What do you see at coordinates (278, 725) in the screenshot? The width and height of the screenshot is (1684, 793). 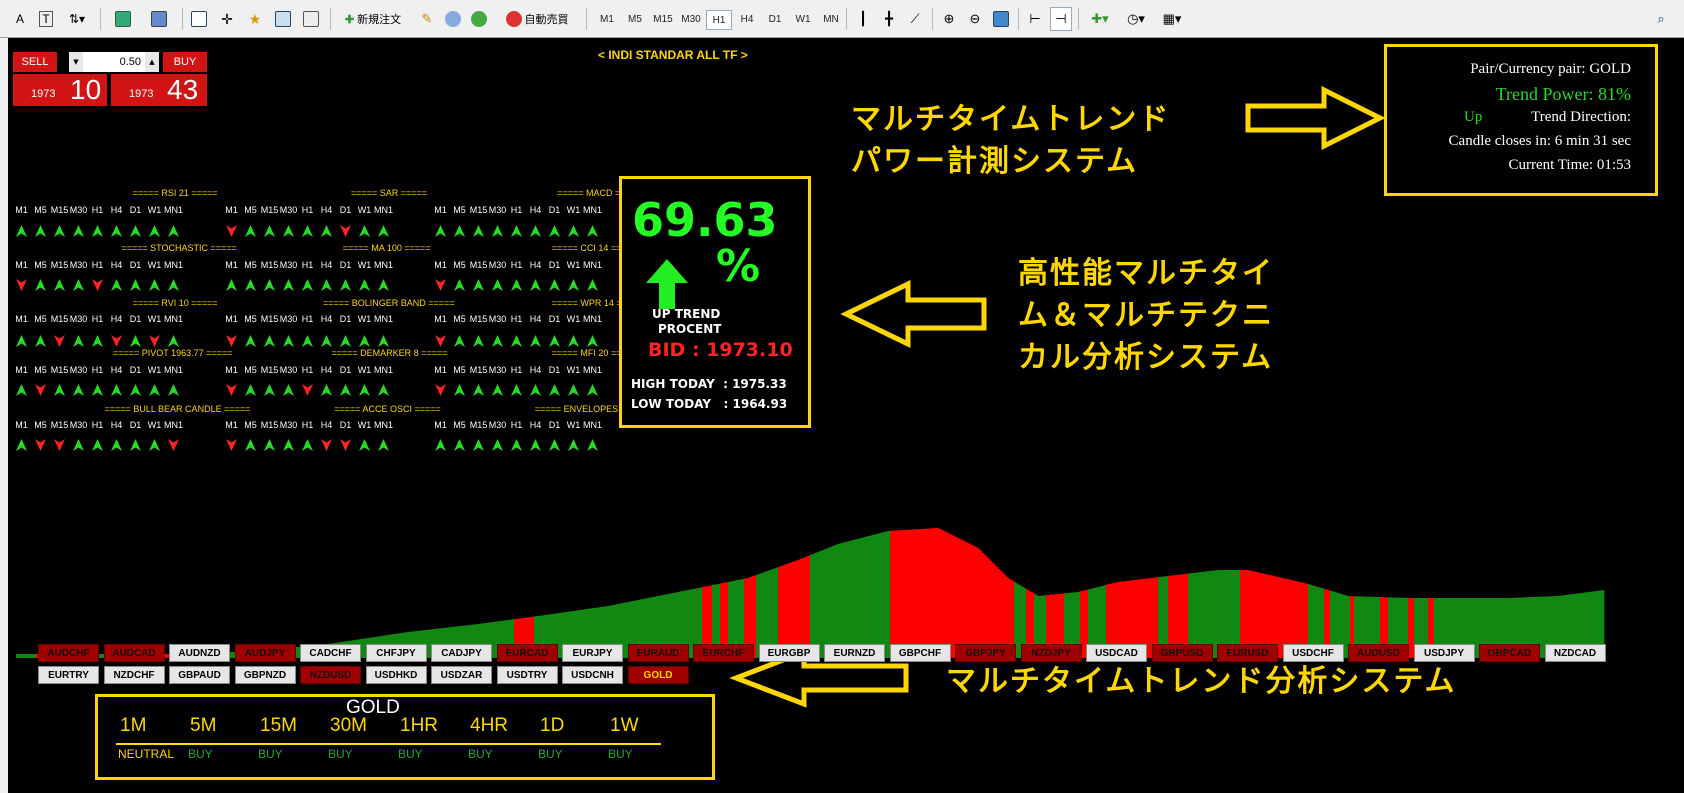 I see `mtf-tf-15m: 15M` at bounding box center [278, 725].